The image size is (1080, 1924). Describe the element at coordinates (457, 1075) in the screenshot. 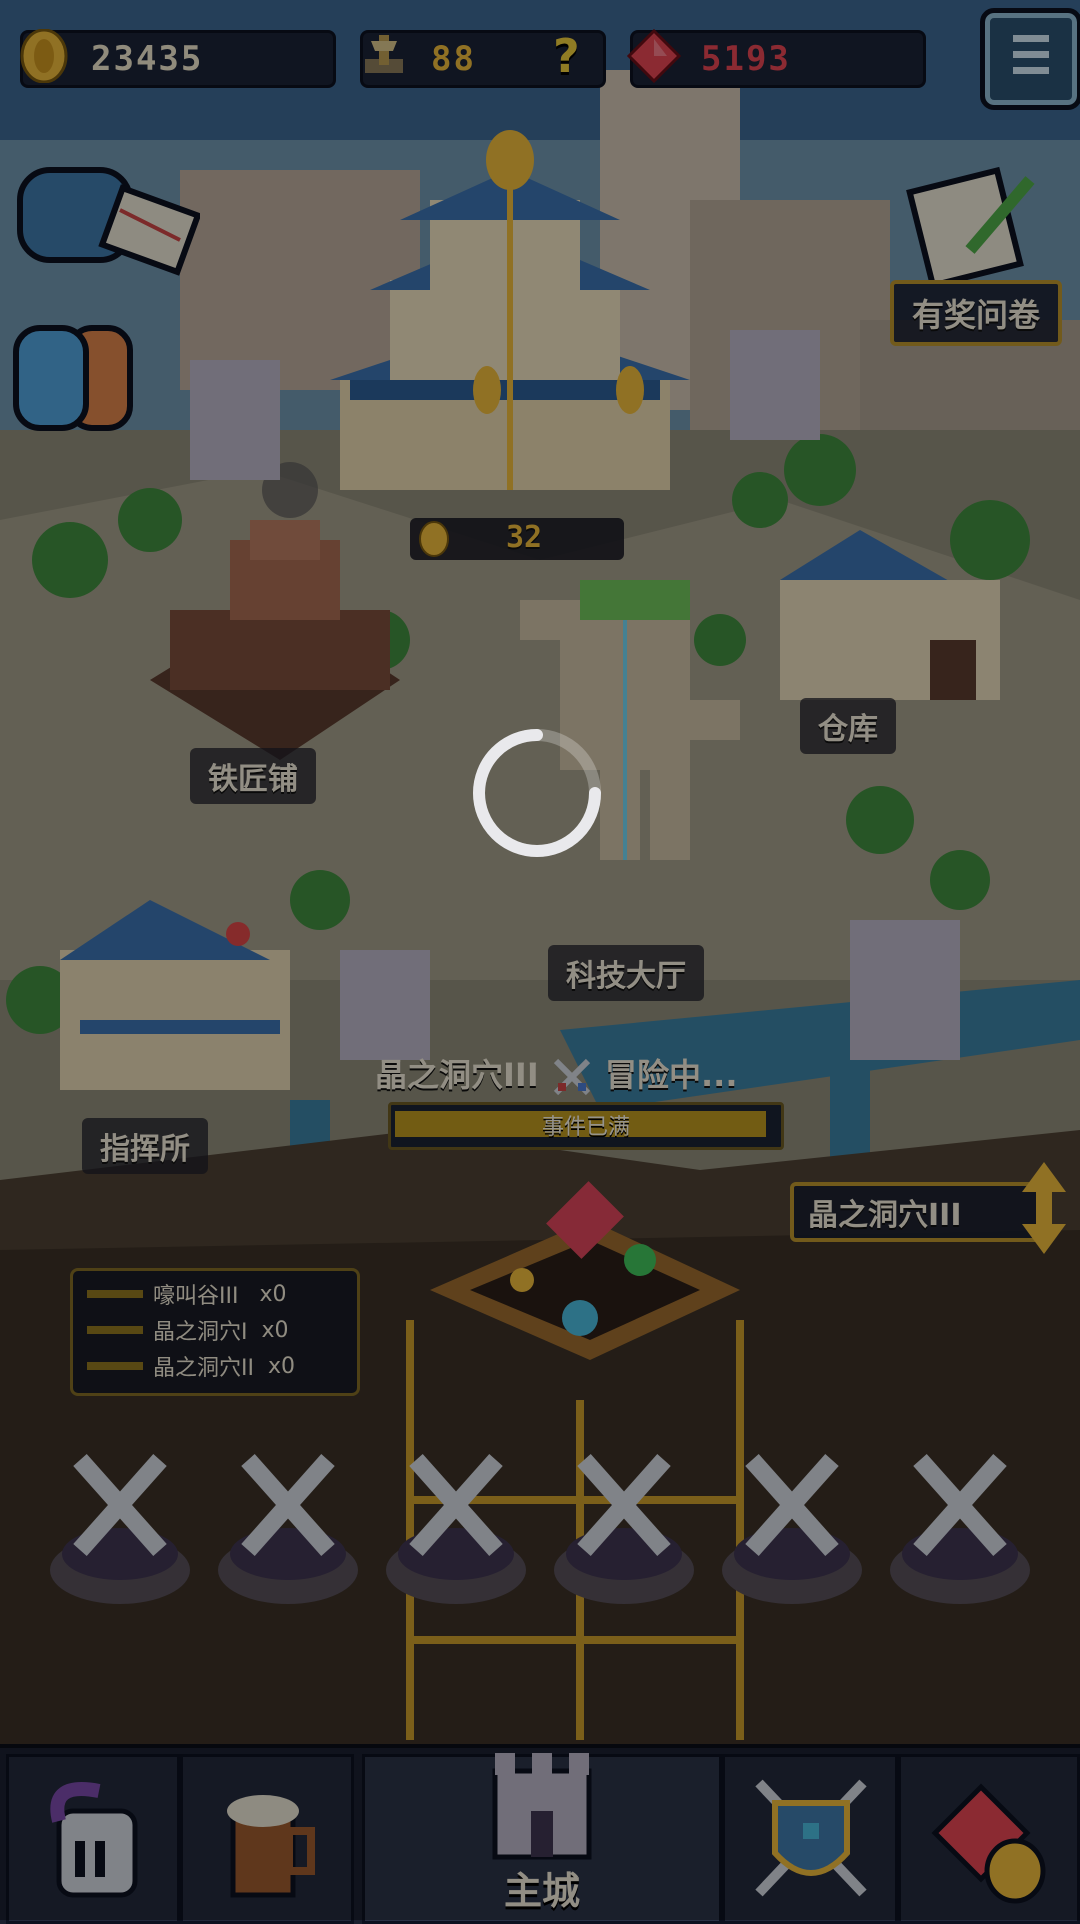

I see `expedition-location: 晶之洞穴III` at that location.